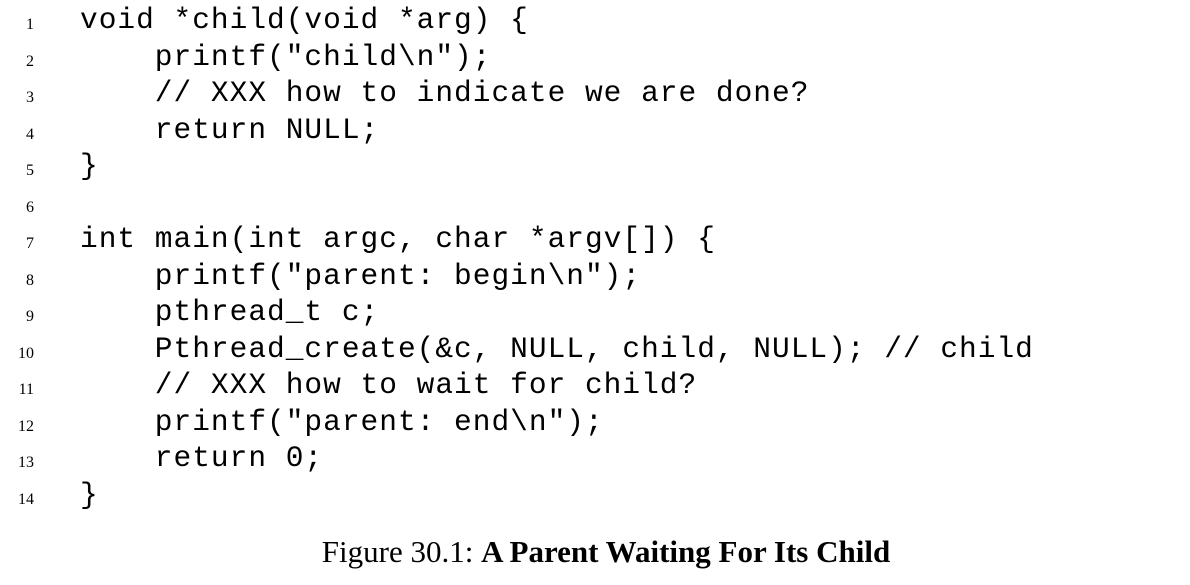 This screenshot has height=585, width=1190. Describe the element at coordinates (26, 426) in the screenshot. I see `line-number: 12` at that location.